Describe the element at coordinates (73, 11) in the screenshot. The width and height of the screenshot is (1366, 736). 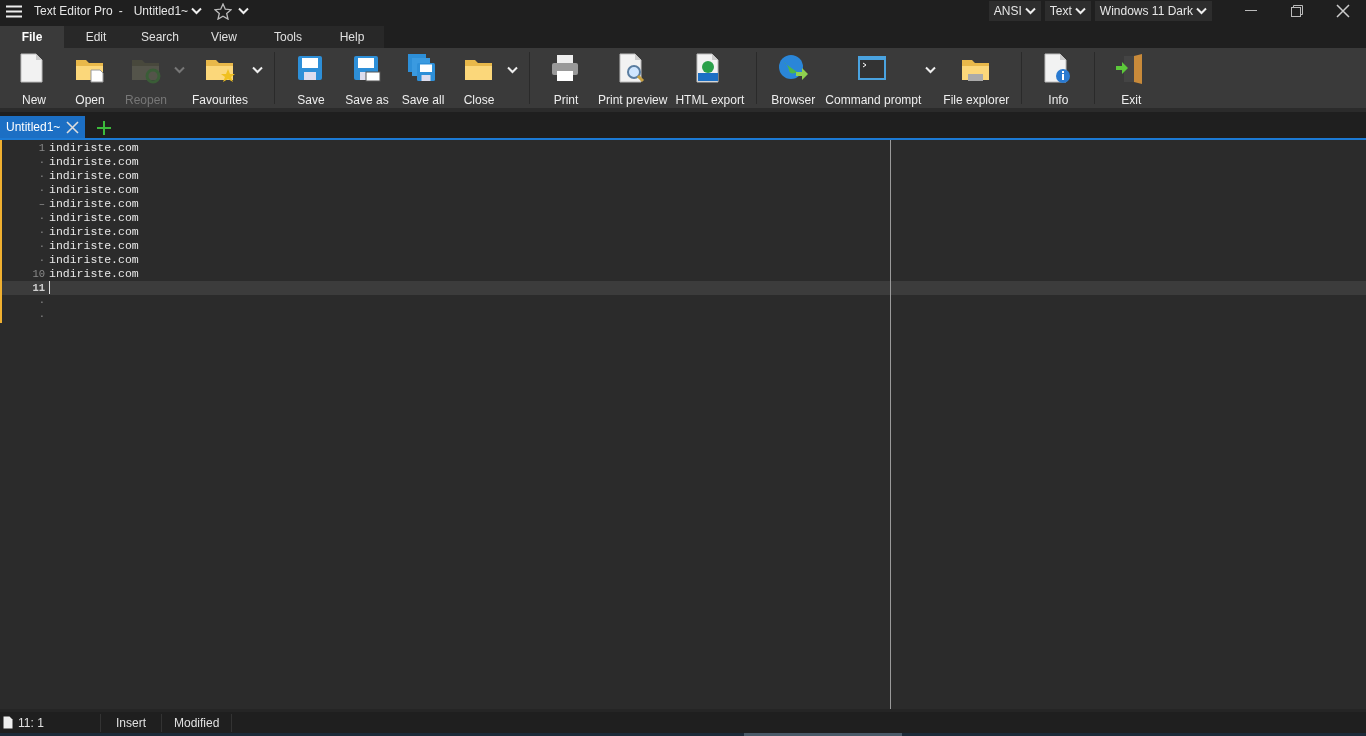
I see `app-title: Text Editor Pro` at that location.